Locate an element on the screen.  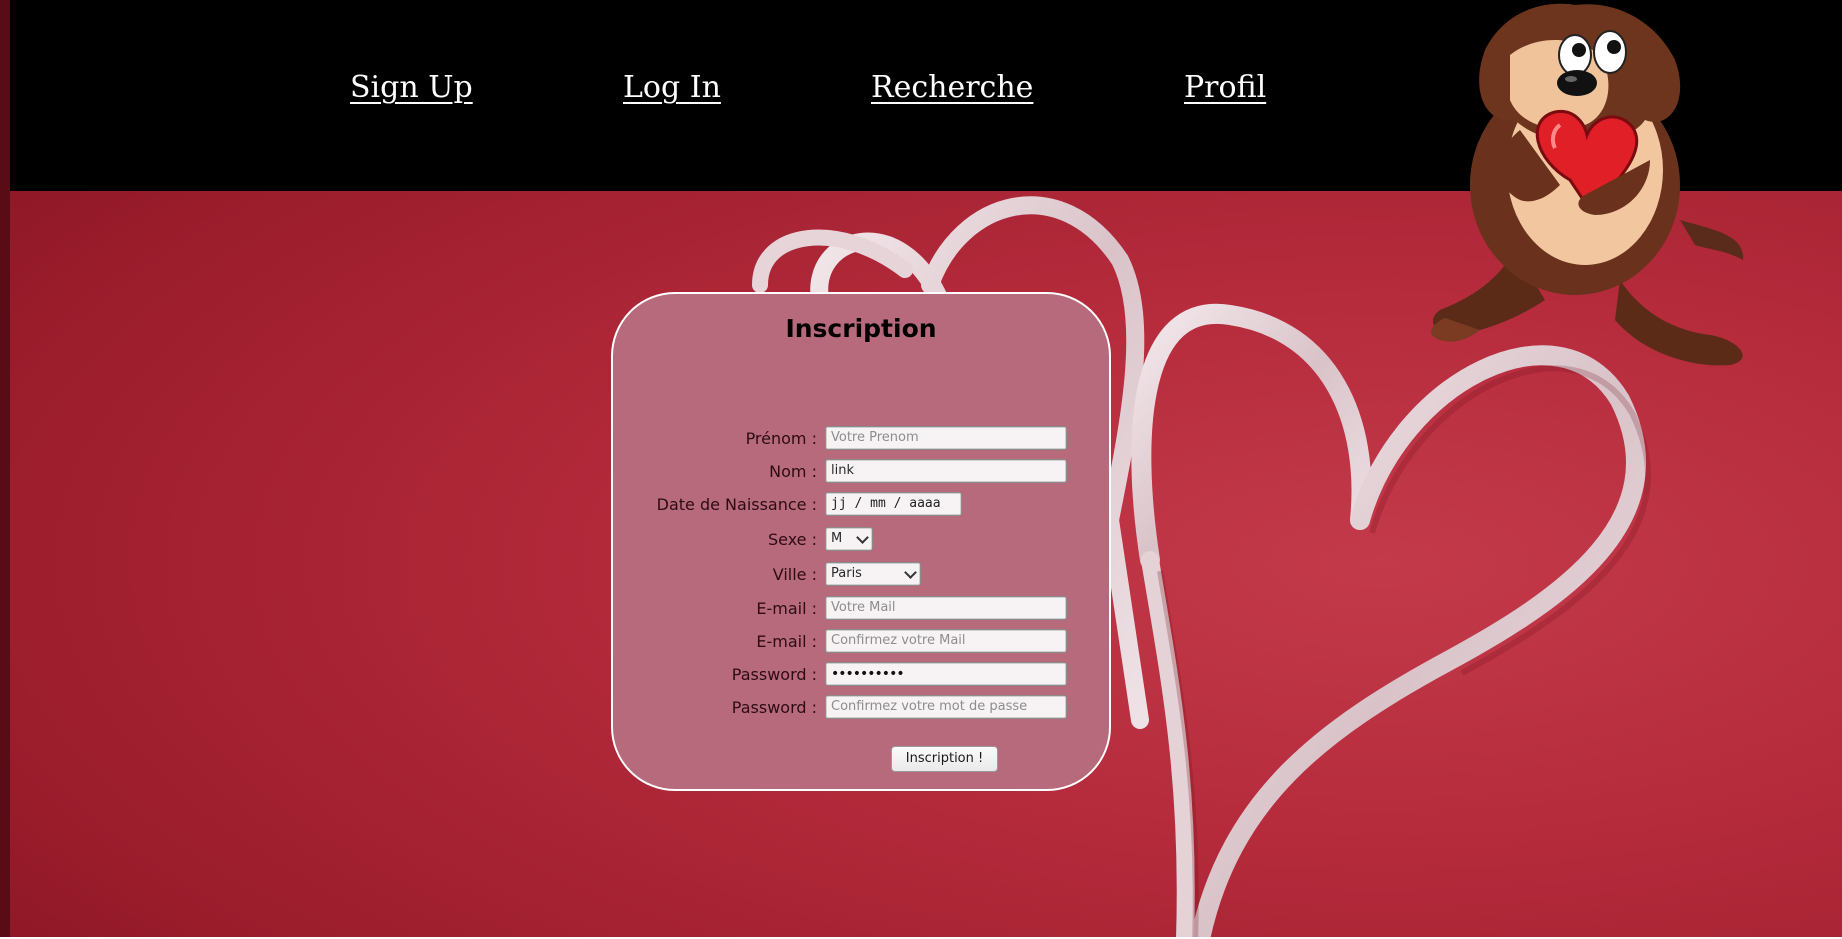
row-password: Password : •••••••••• is located at coordinates (861, 676).